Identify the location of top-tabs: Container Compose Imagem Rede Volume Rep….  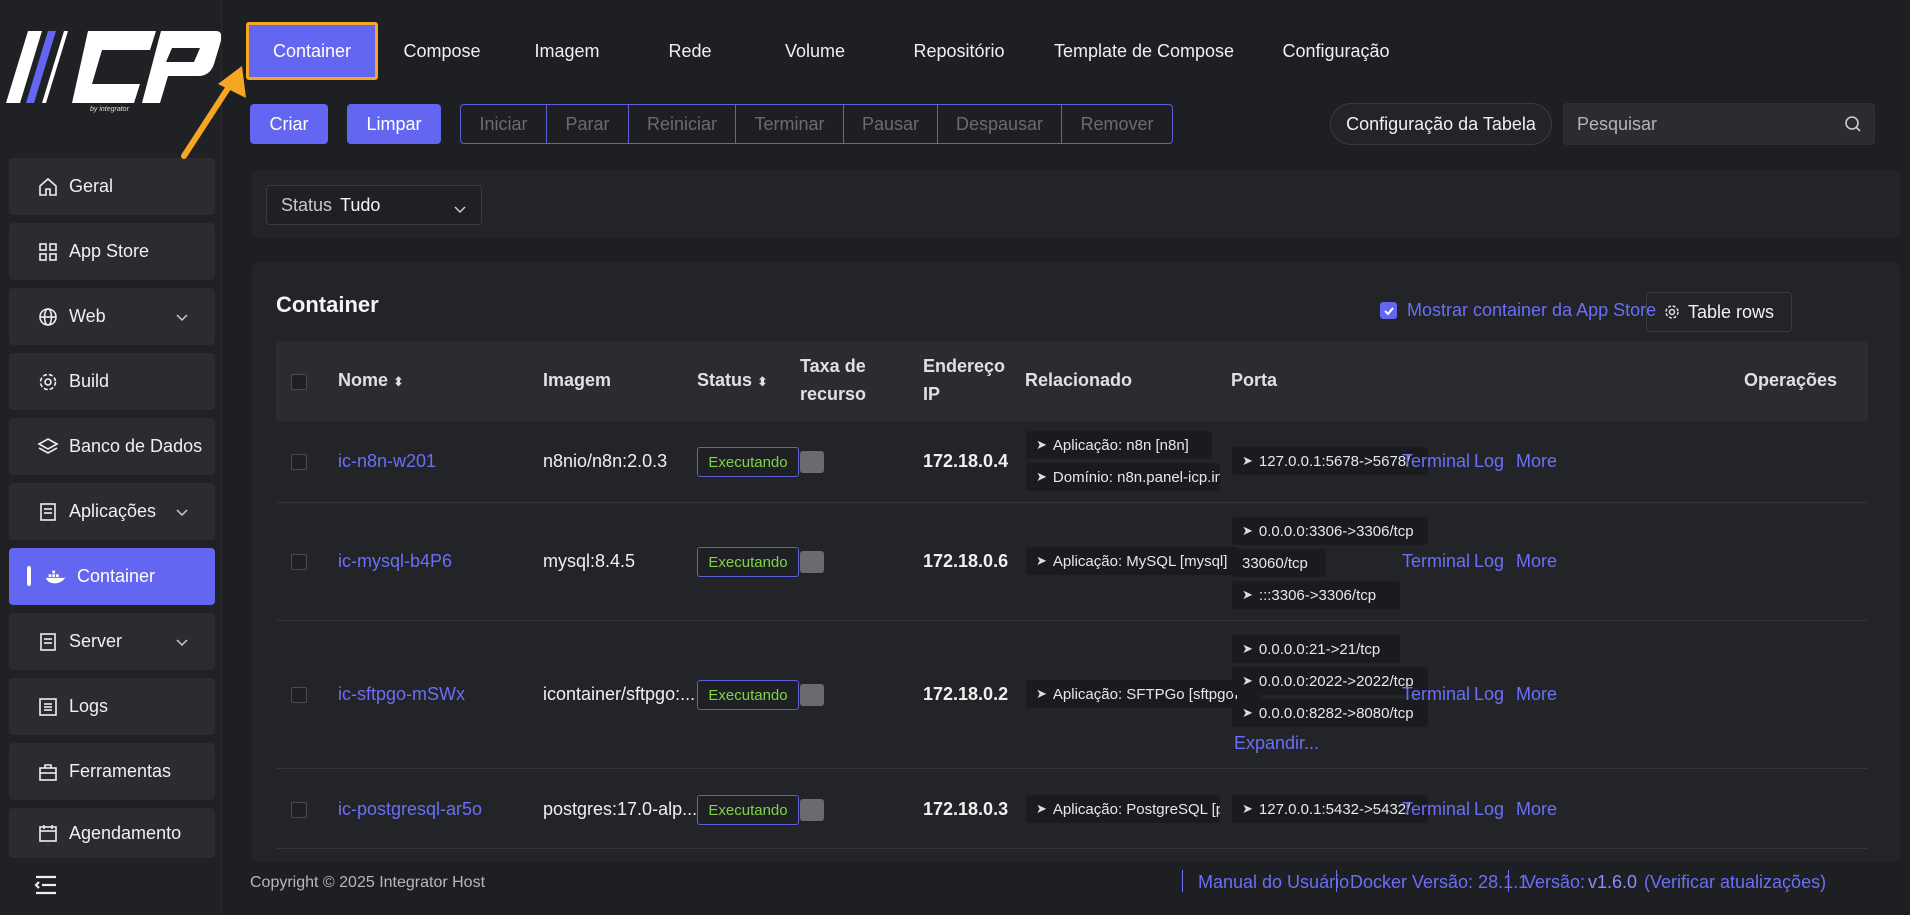
(1066, 51).